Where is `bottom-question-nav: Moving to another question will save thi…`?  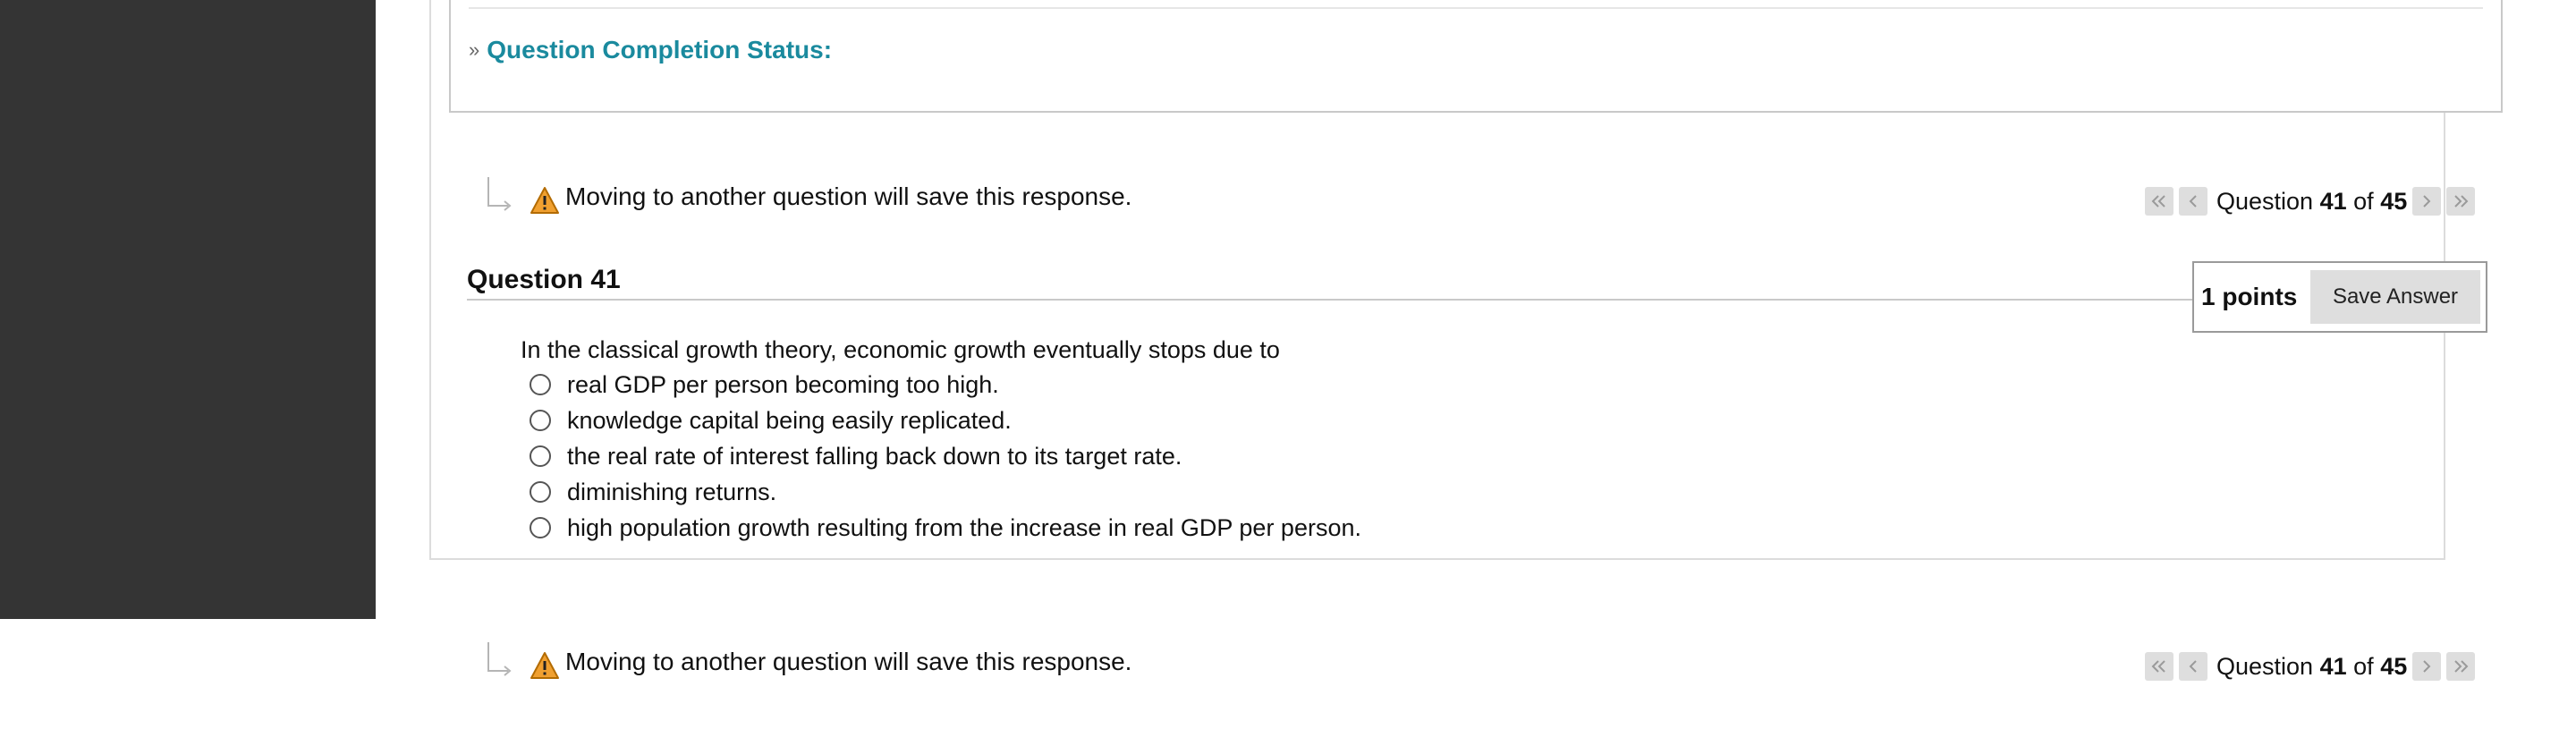
bottom-question-nav: Moving to another question will save thi… is located at coordinates (1288, 671).